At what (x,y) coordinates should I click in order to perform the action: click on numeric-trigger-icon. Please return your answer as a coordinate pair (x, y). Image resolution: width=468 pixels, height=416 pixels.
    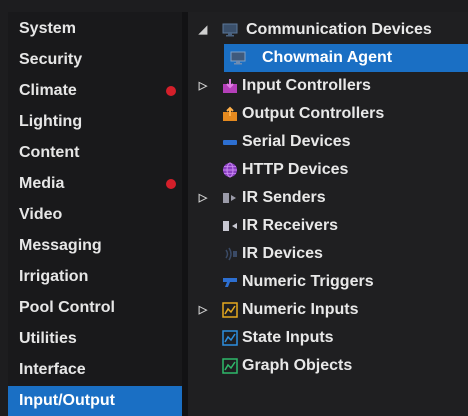
    Looking at the image, I should click on (230, 282).